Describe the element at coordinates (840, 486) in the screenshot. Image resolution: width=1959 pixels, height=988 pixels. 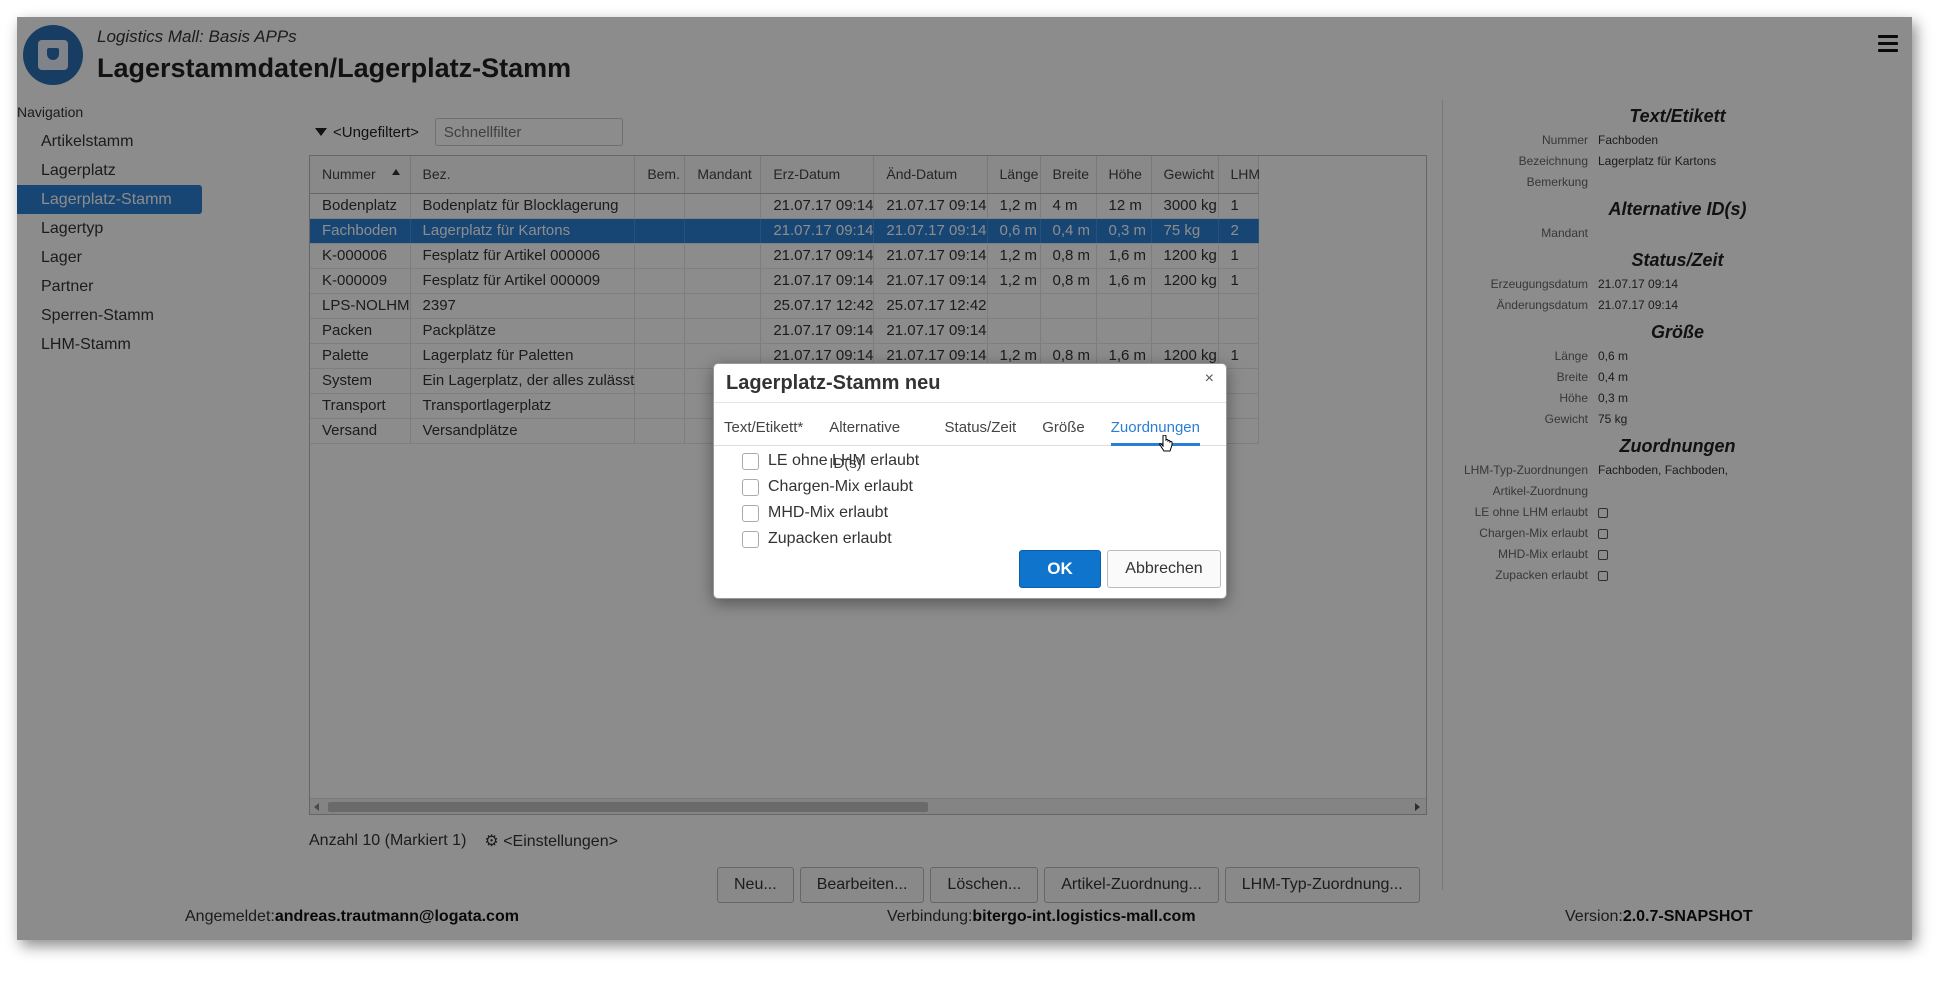
I see `checkbox-label: Chargen-Mix erlaubt` at that location.